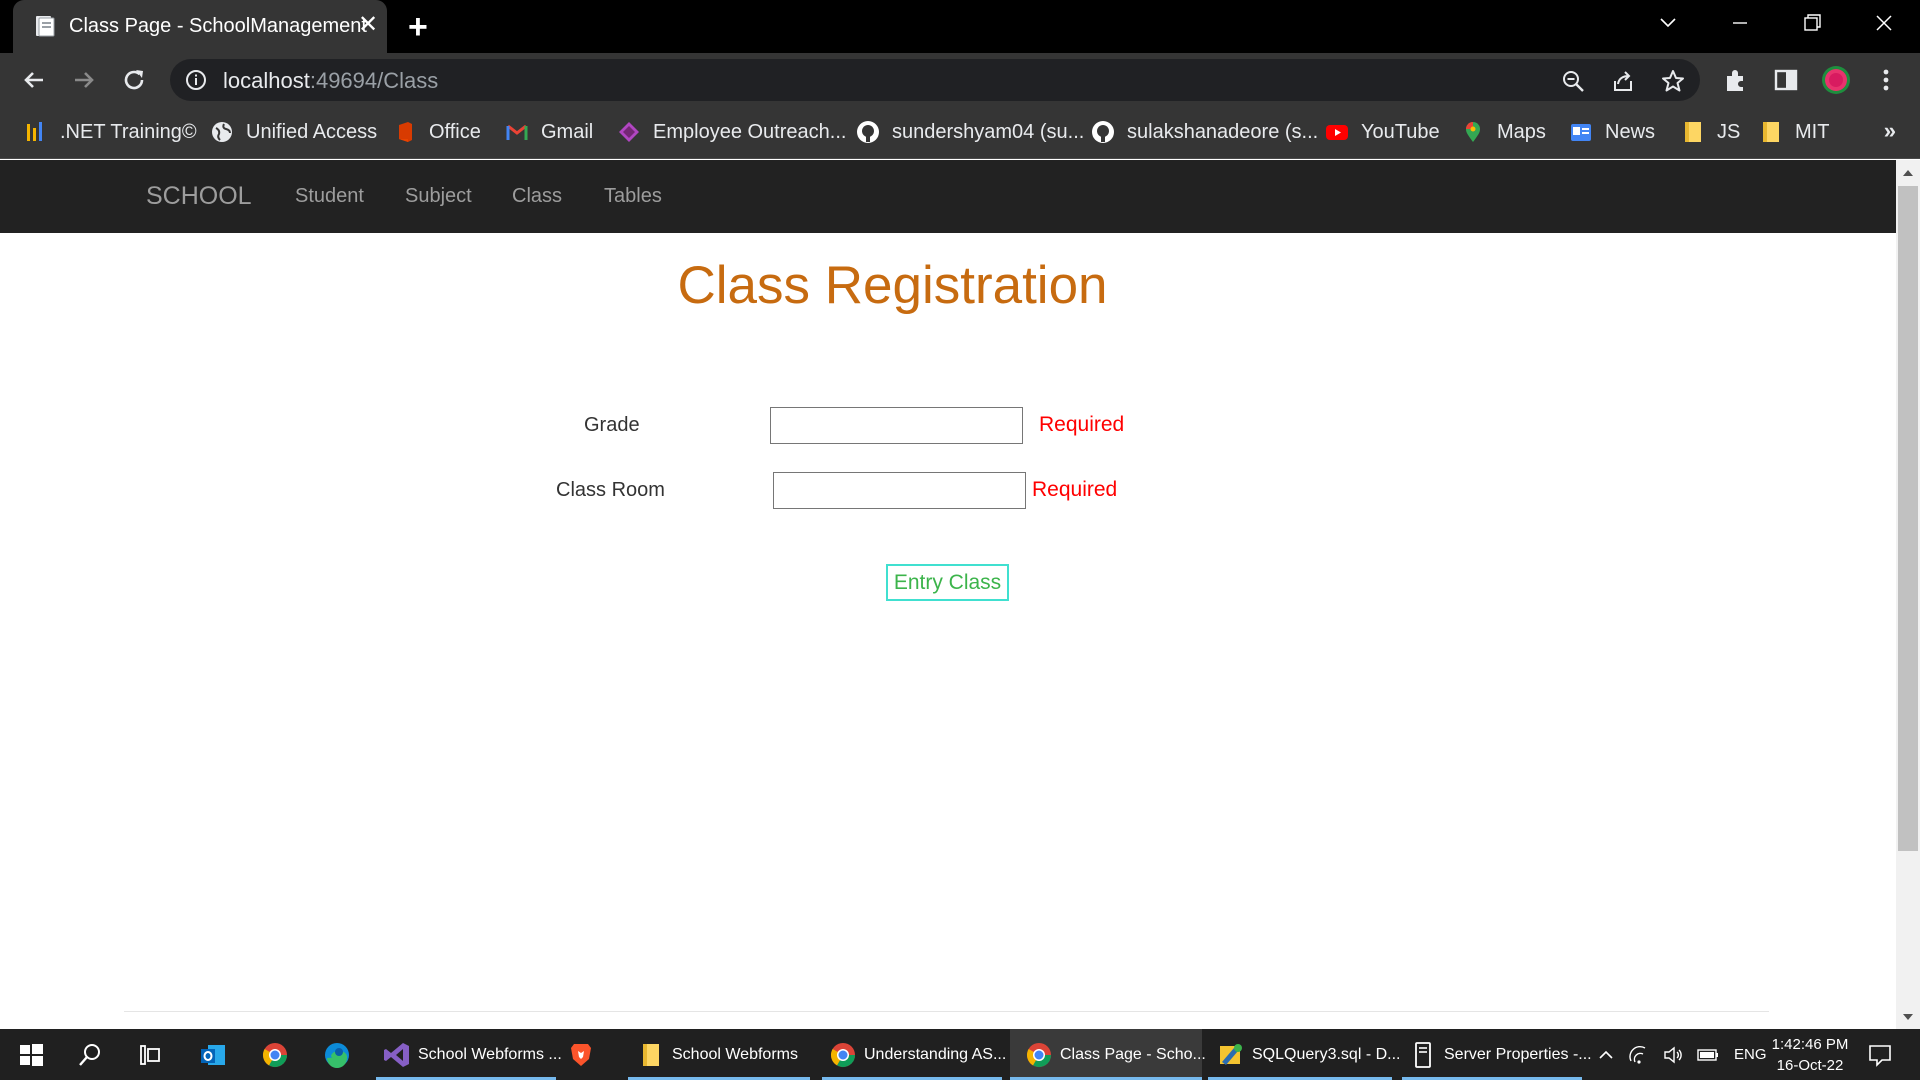  I want to click on bookmark-item: .NET Training©, so click(110, 132).